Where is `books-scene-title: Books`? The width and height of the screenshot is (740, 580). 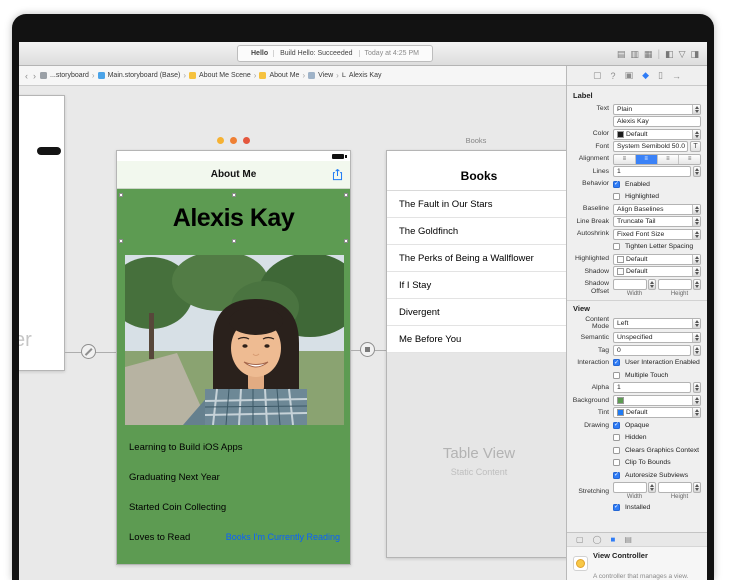
books-scene-title: Books is located at coordinates (476, 140).